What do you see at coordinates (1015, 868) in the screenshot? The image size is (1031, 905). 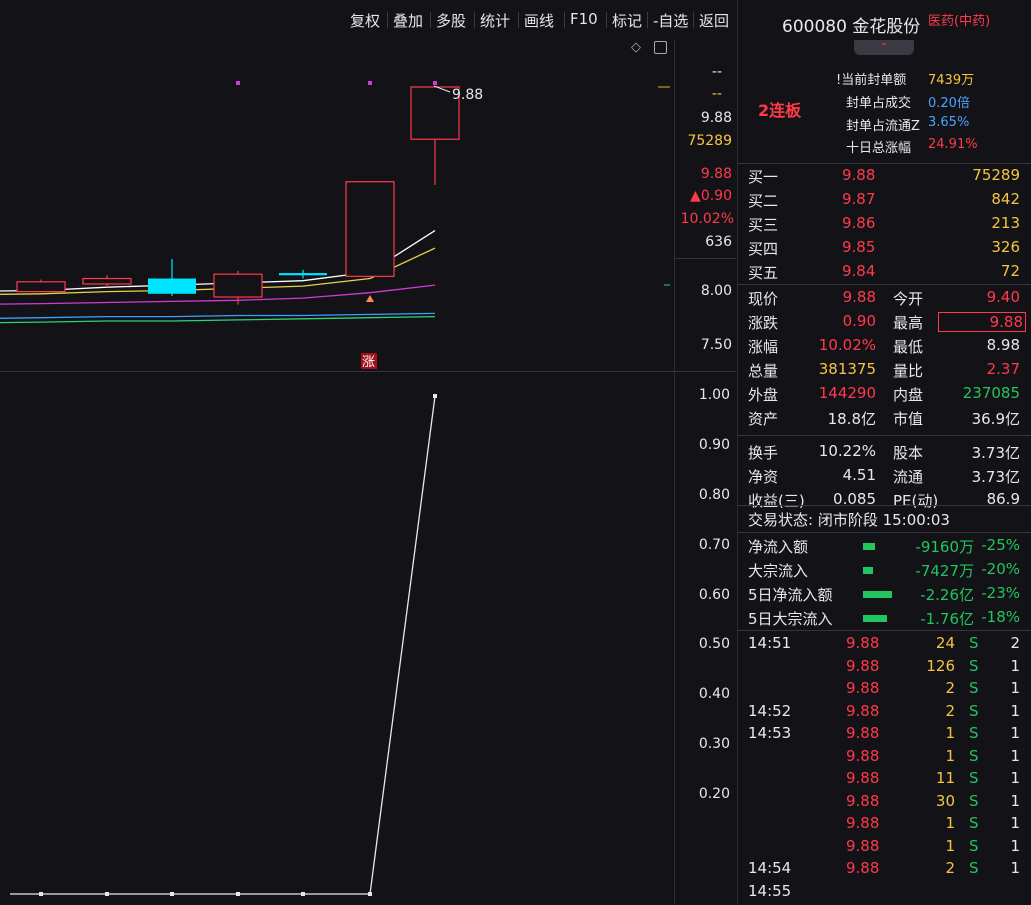 I see `tick-count-10: 1` at bounding box center [1015, 868].